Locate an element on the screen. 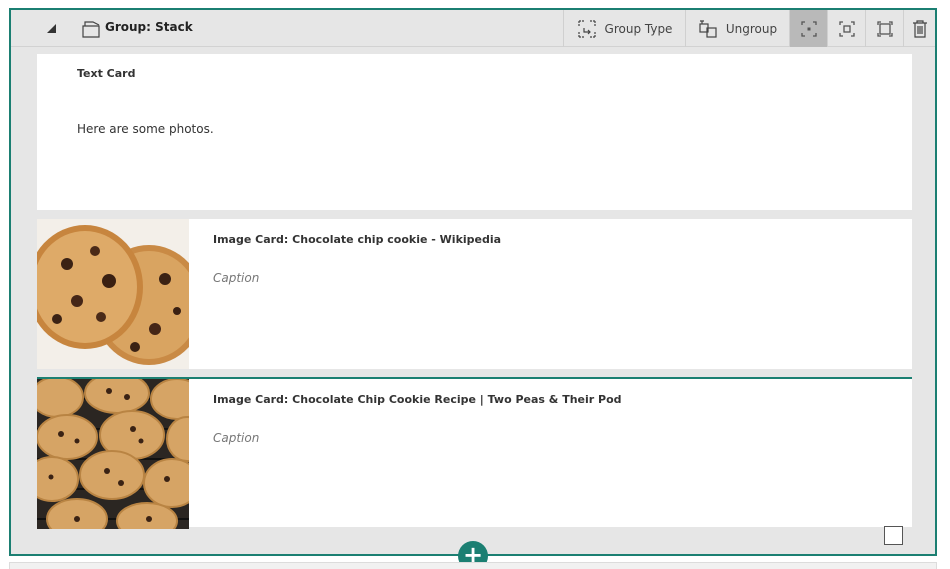  ungroup-icon is located at coordinates (708, 28).